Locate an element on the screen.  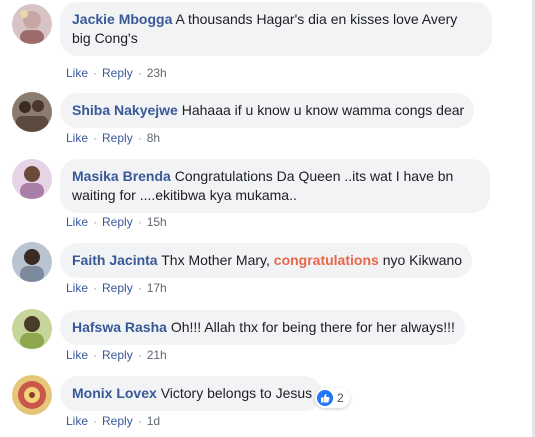
timestamp: 1d is located at coordinates (153, 421).